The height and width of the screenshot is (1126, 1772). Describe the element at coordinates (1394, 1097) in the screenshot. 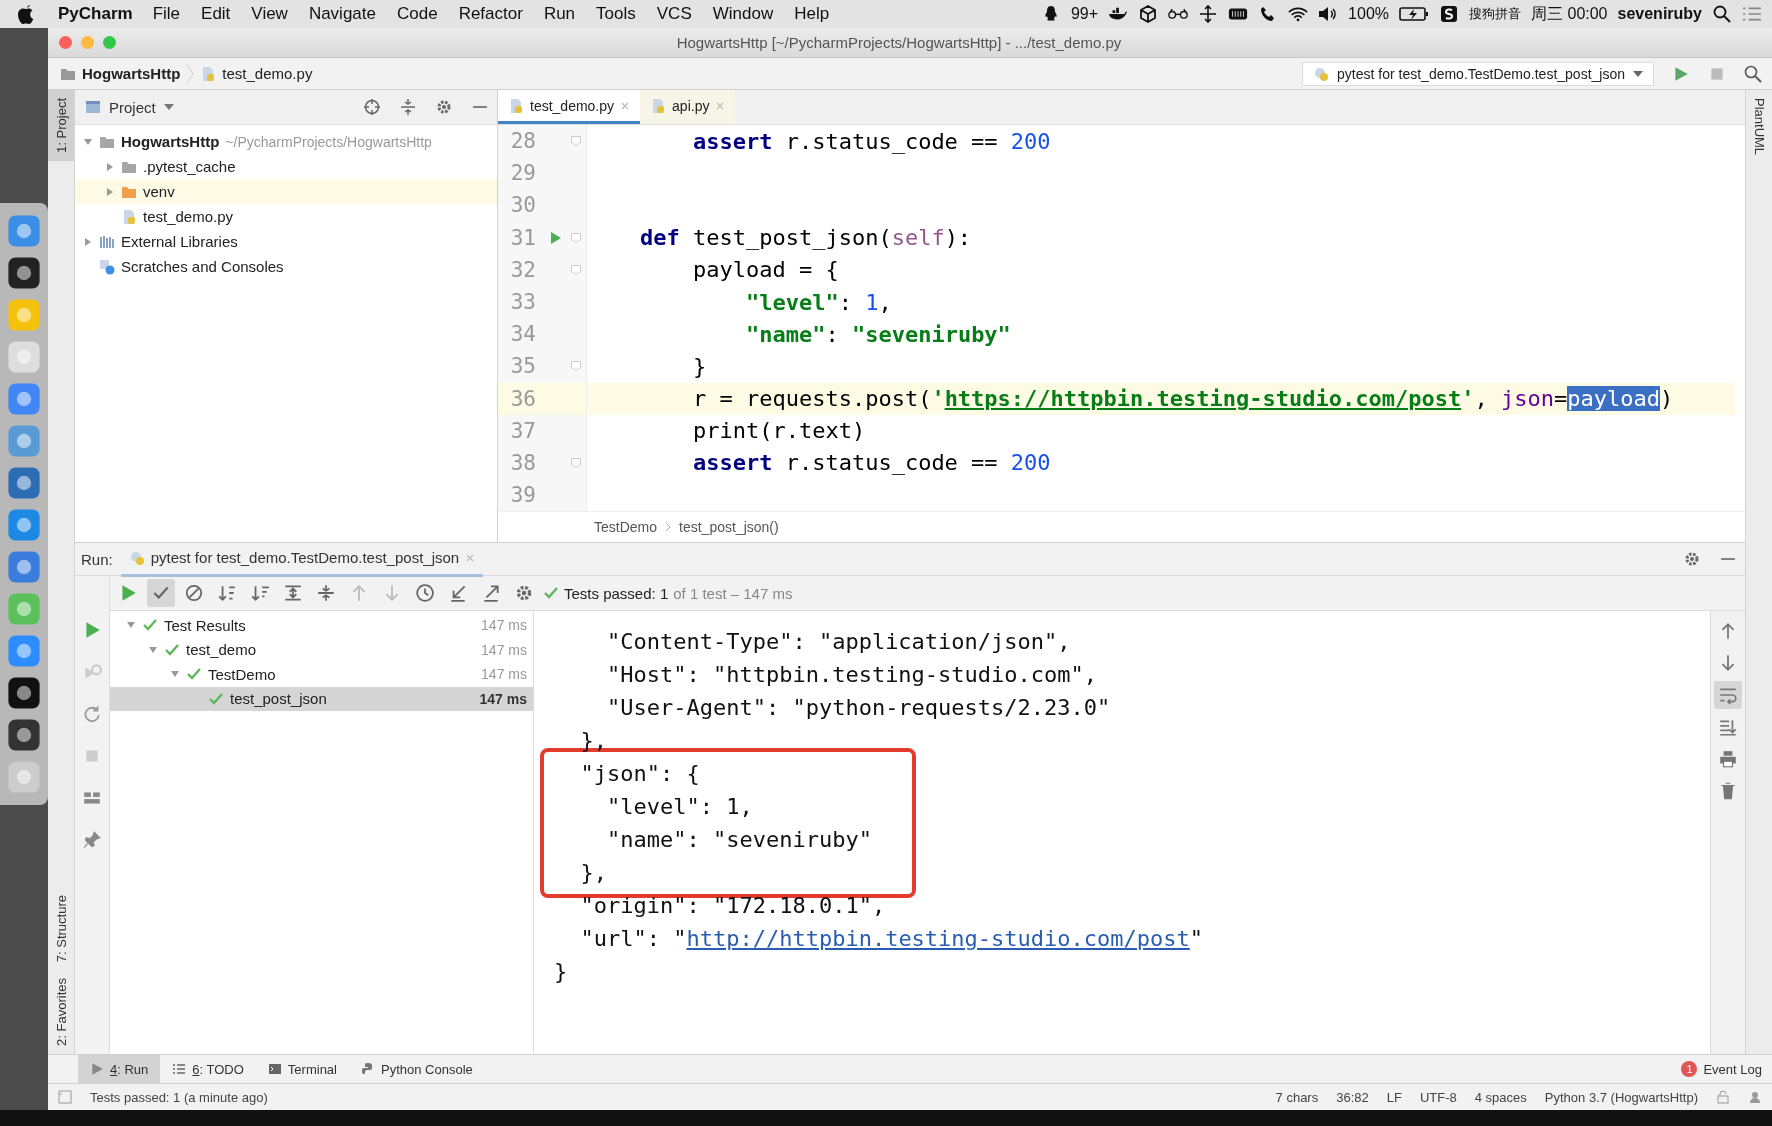

I see `status-item: LF` at that location.